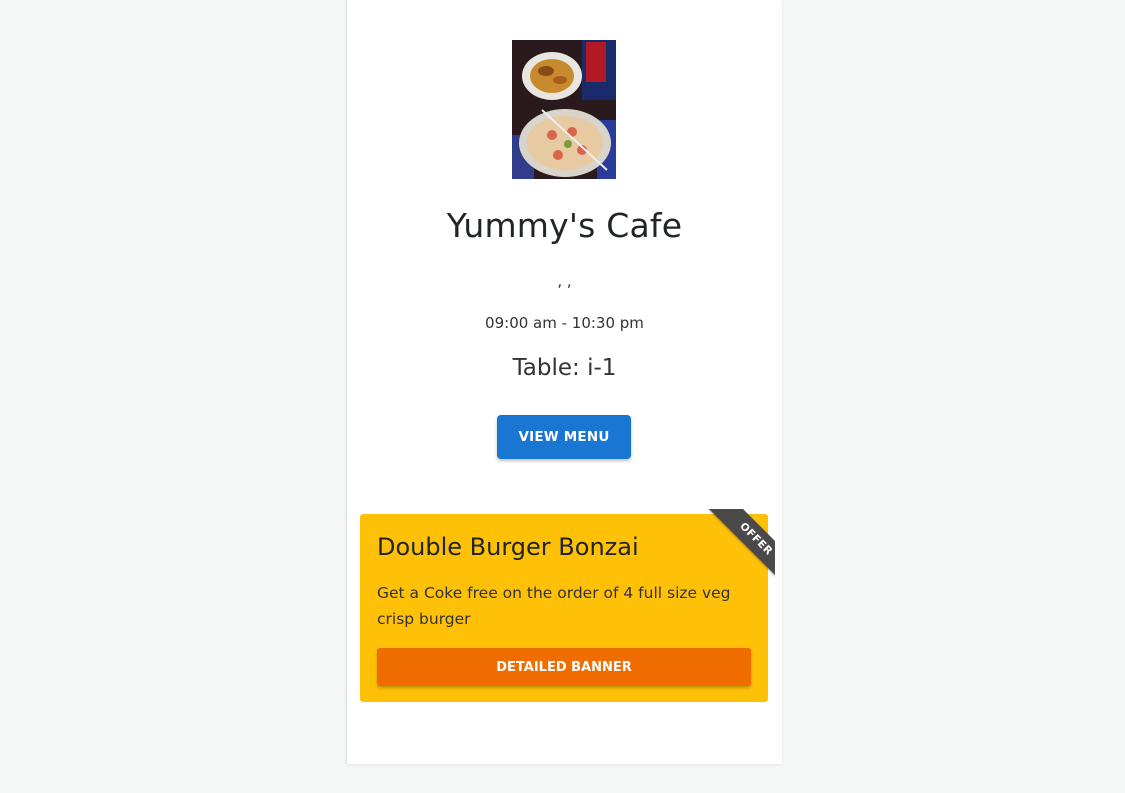 The width and height of the screenshot is (1125, 793). What do you see at coordinates (741, 548) in the screenshot?
I see `offer-ribbon: OFFER` at bounding box center [741, 548].